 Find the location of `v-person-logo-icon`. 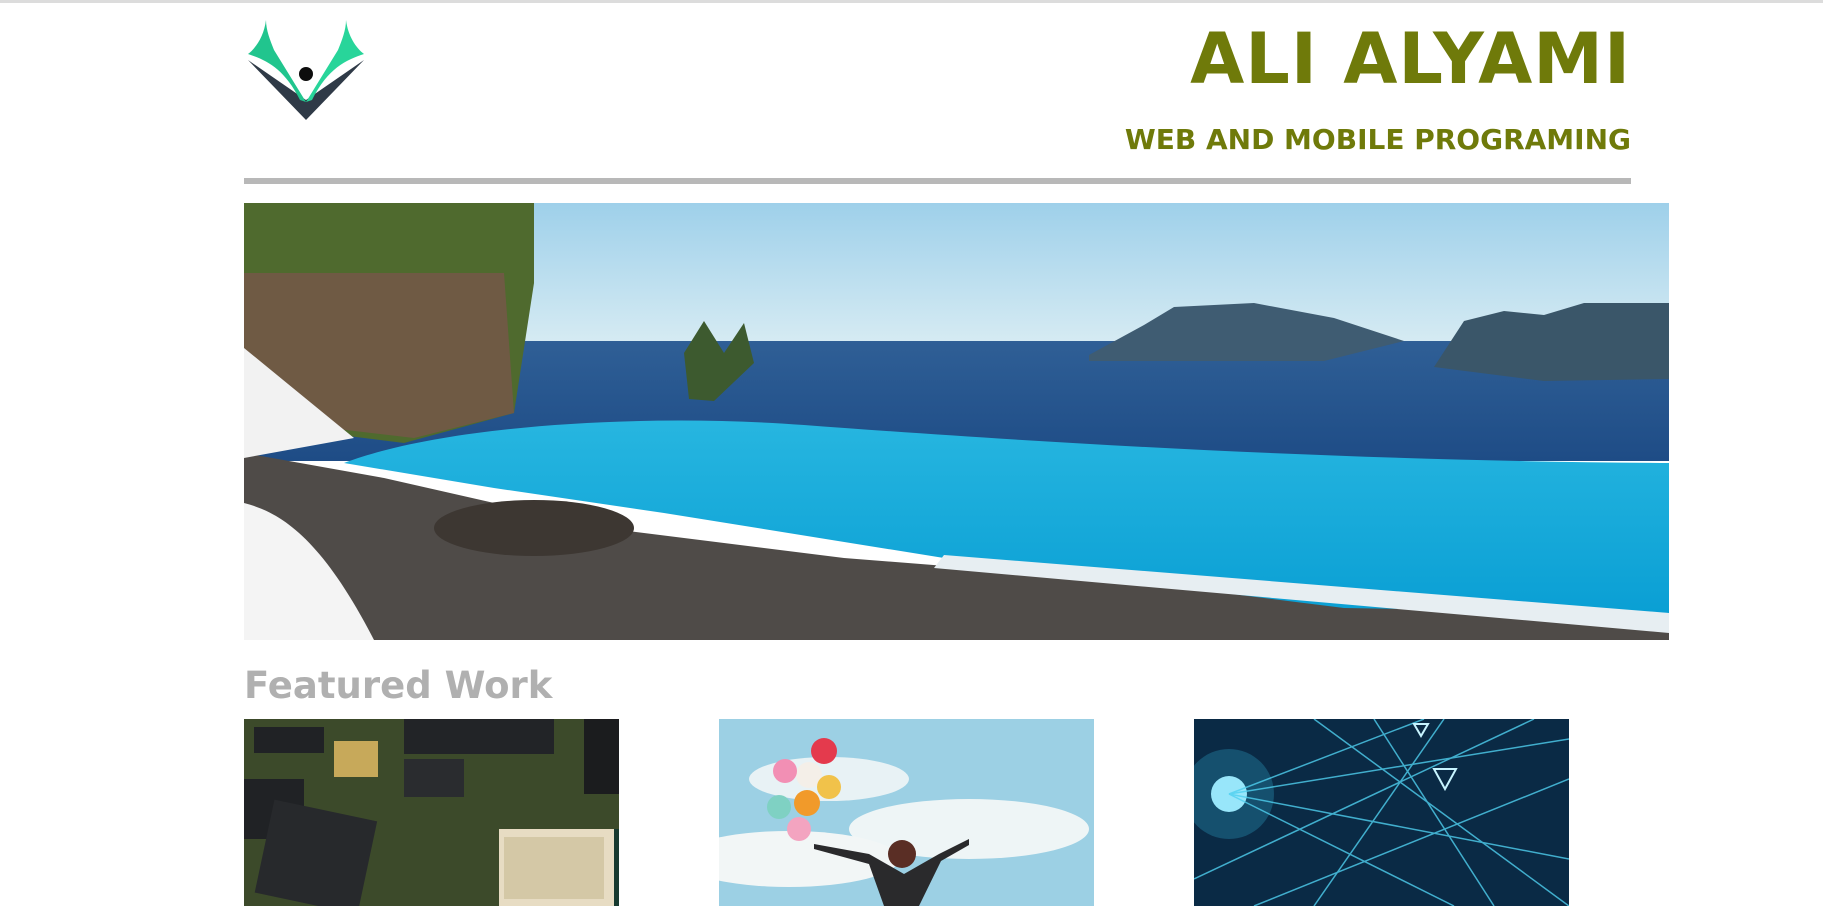

v-person-logo-icon is located at coordinates (306, 70).